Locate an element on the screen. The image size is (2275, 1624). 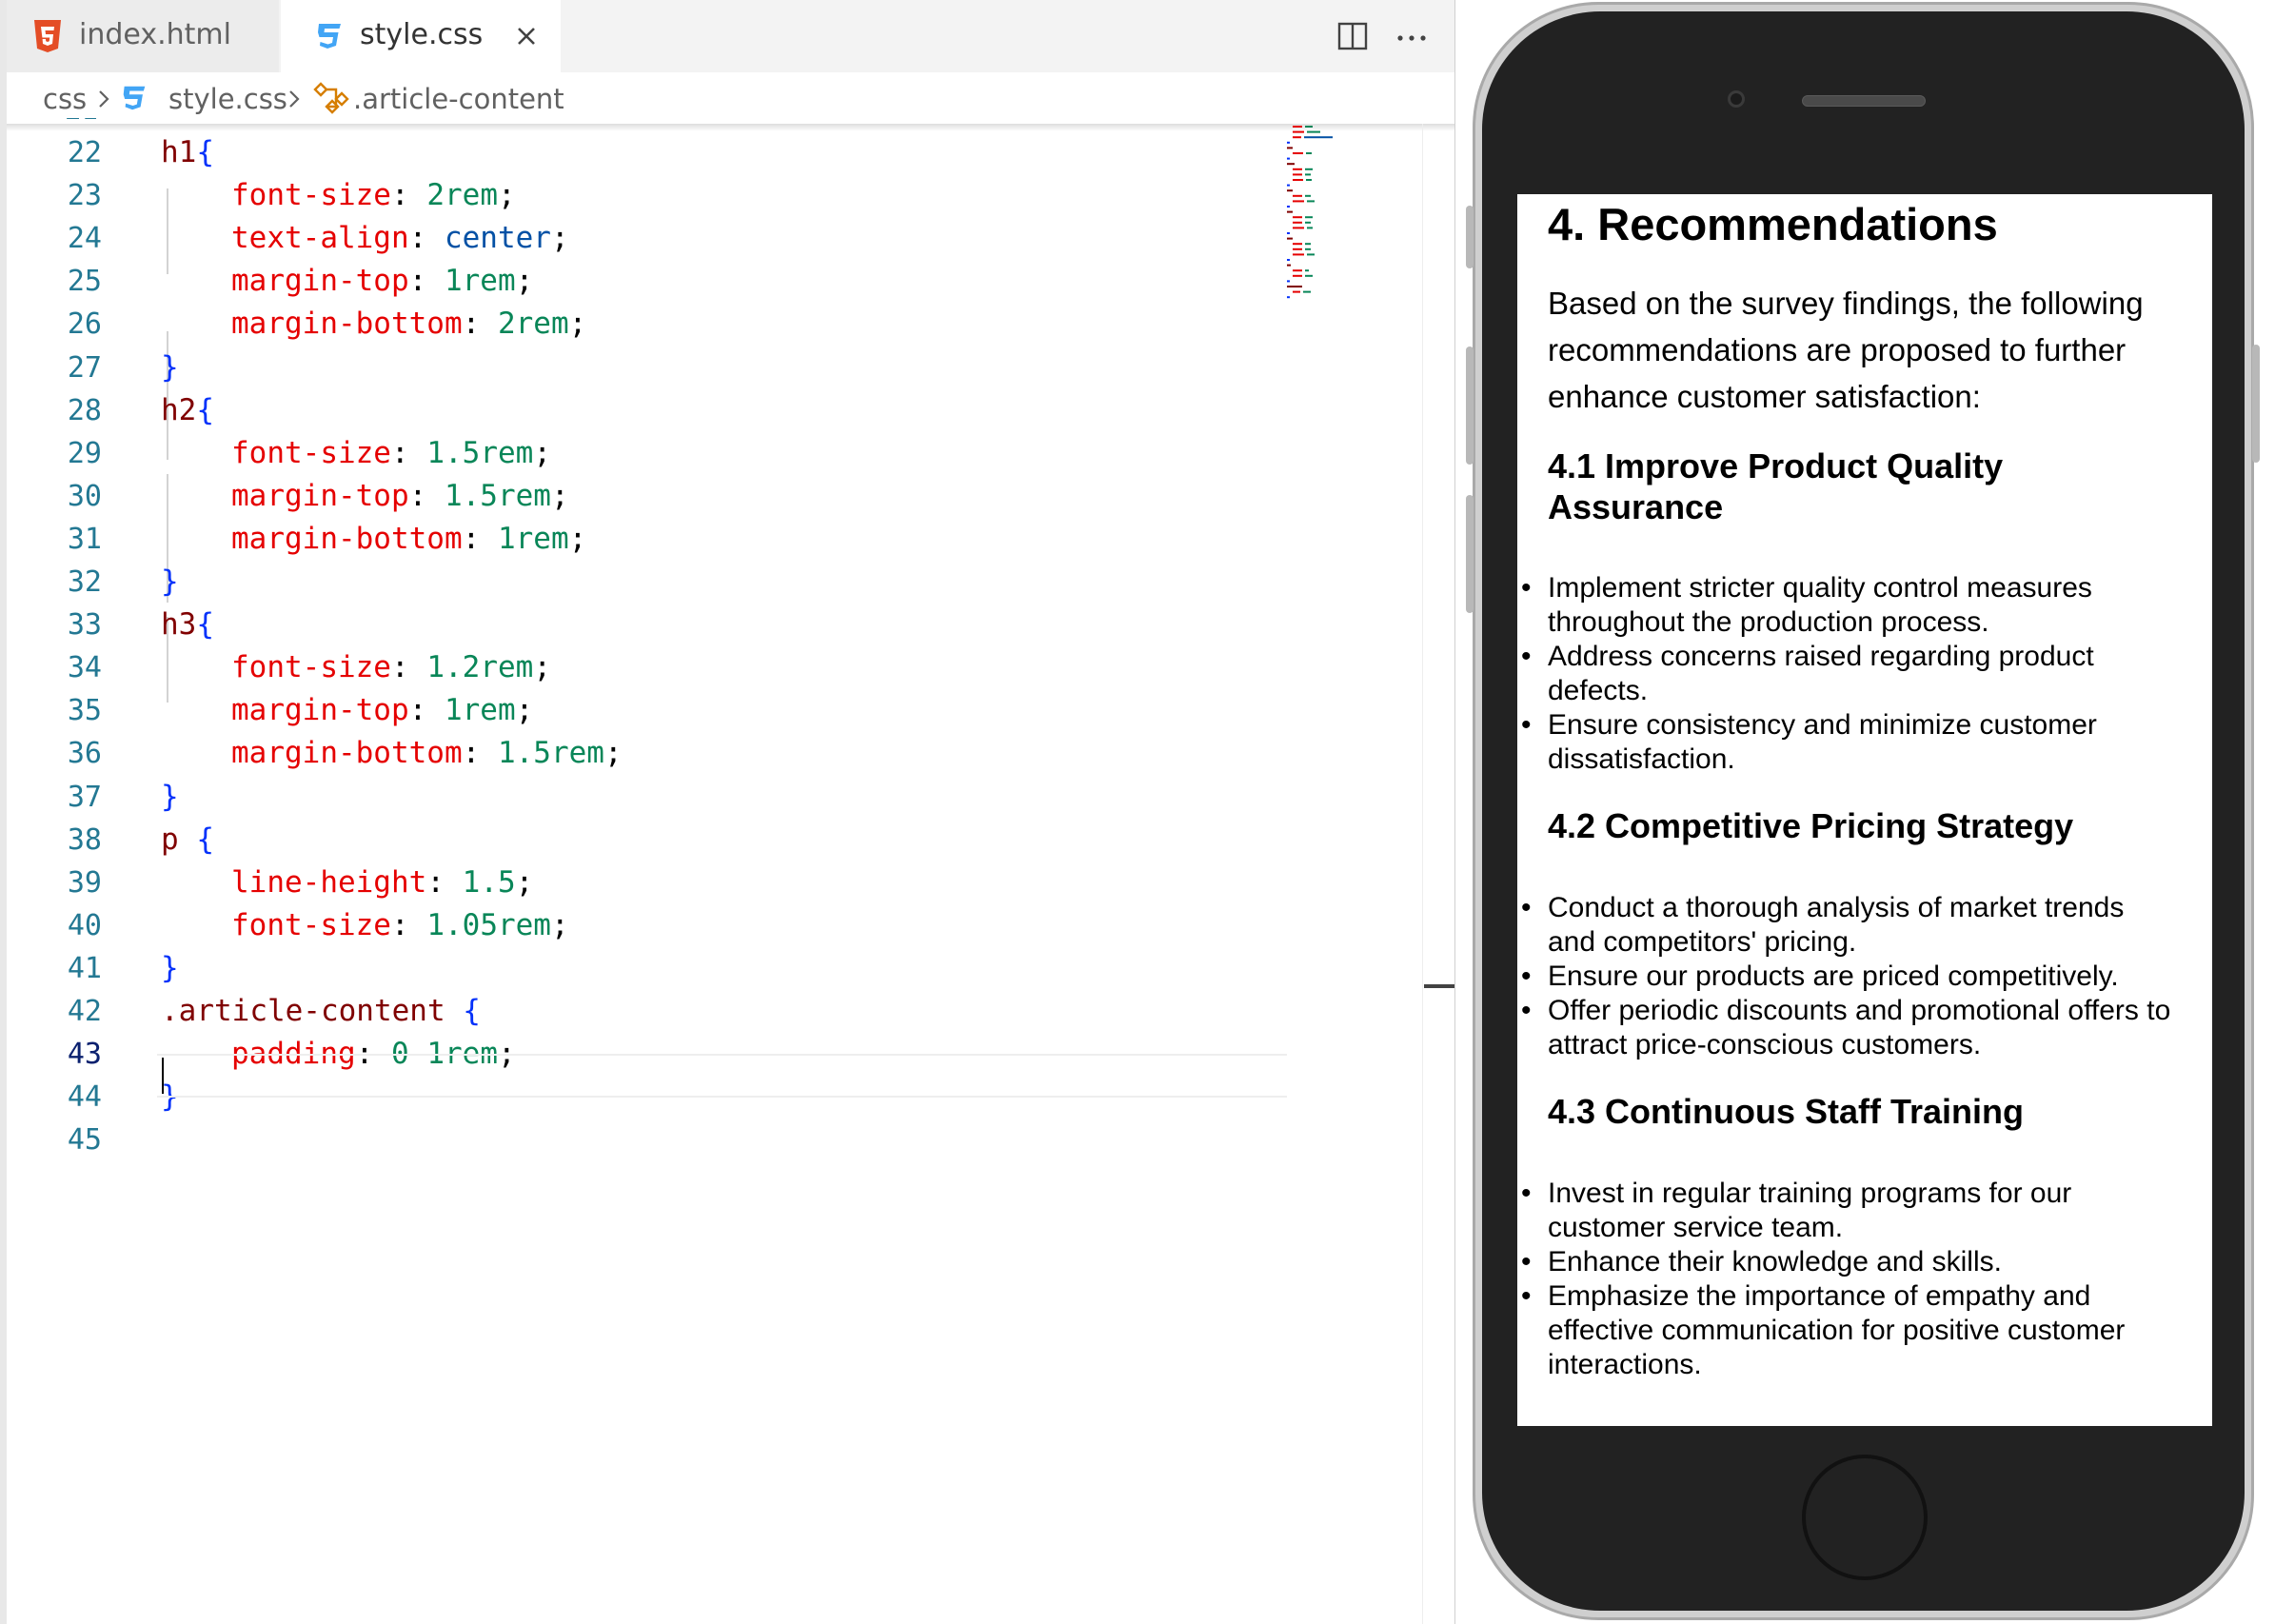
html5-icon is located at coordinates (47, 36).